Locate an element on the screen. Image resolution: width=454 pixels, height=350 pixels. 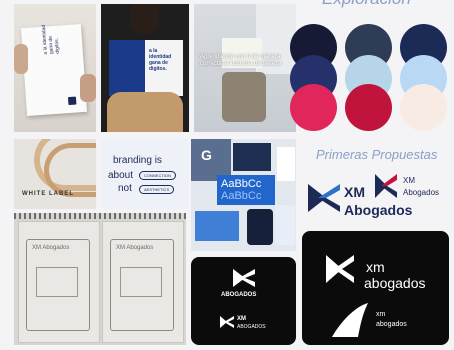
logo-xm: XM is located at coordinates (354, 192).